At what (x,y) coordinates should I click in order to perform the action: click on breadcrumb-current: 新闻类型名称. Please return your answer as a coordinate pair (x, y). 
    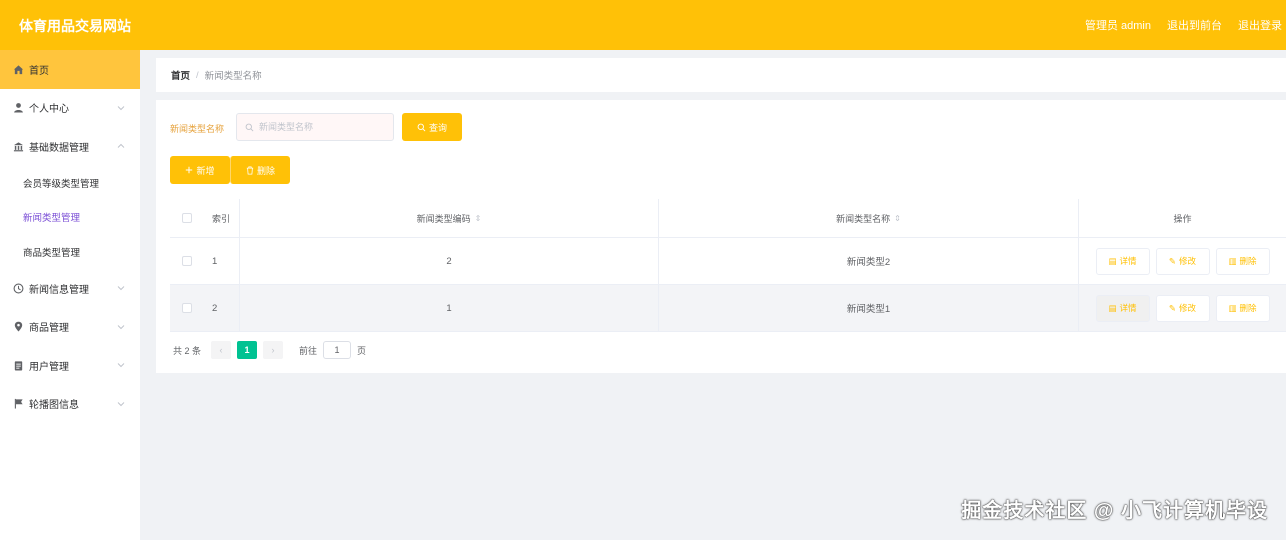
    Looking at the image, I should click on (233, 76).